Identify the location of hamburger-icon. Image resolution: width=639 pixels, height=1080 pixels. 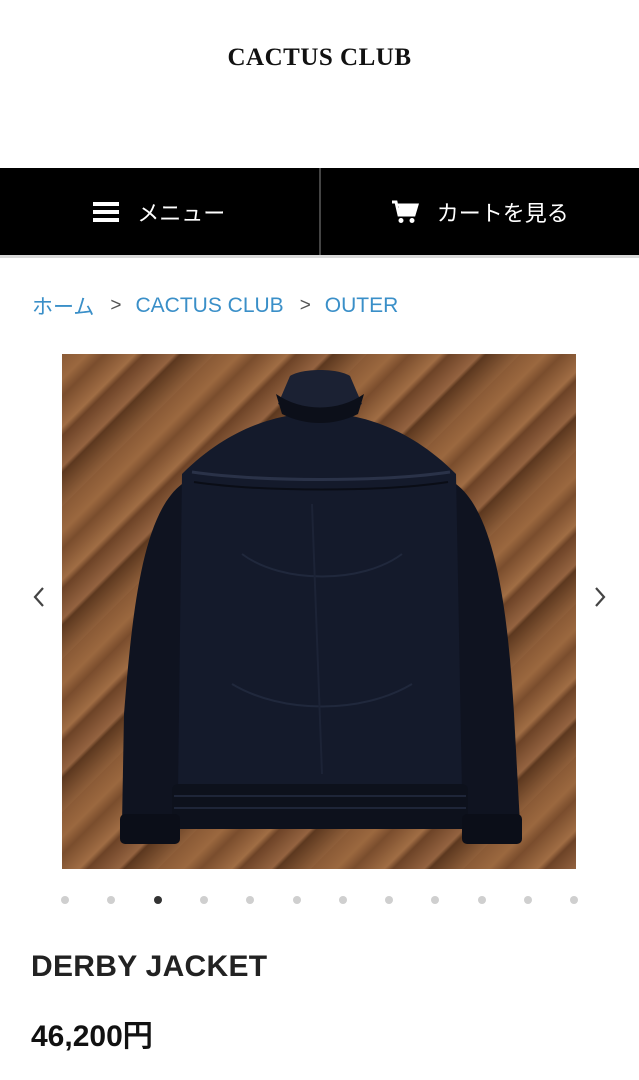
(106, 212).